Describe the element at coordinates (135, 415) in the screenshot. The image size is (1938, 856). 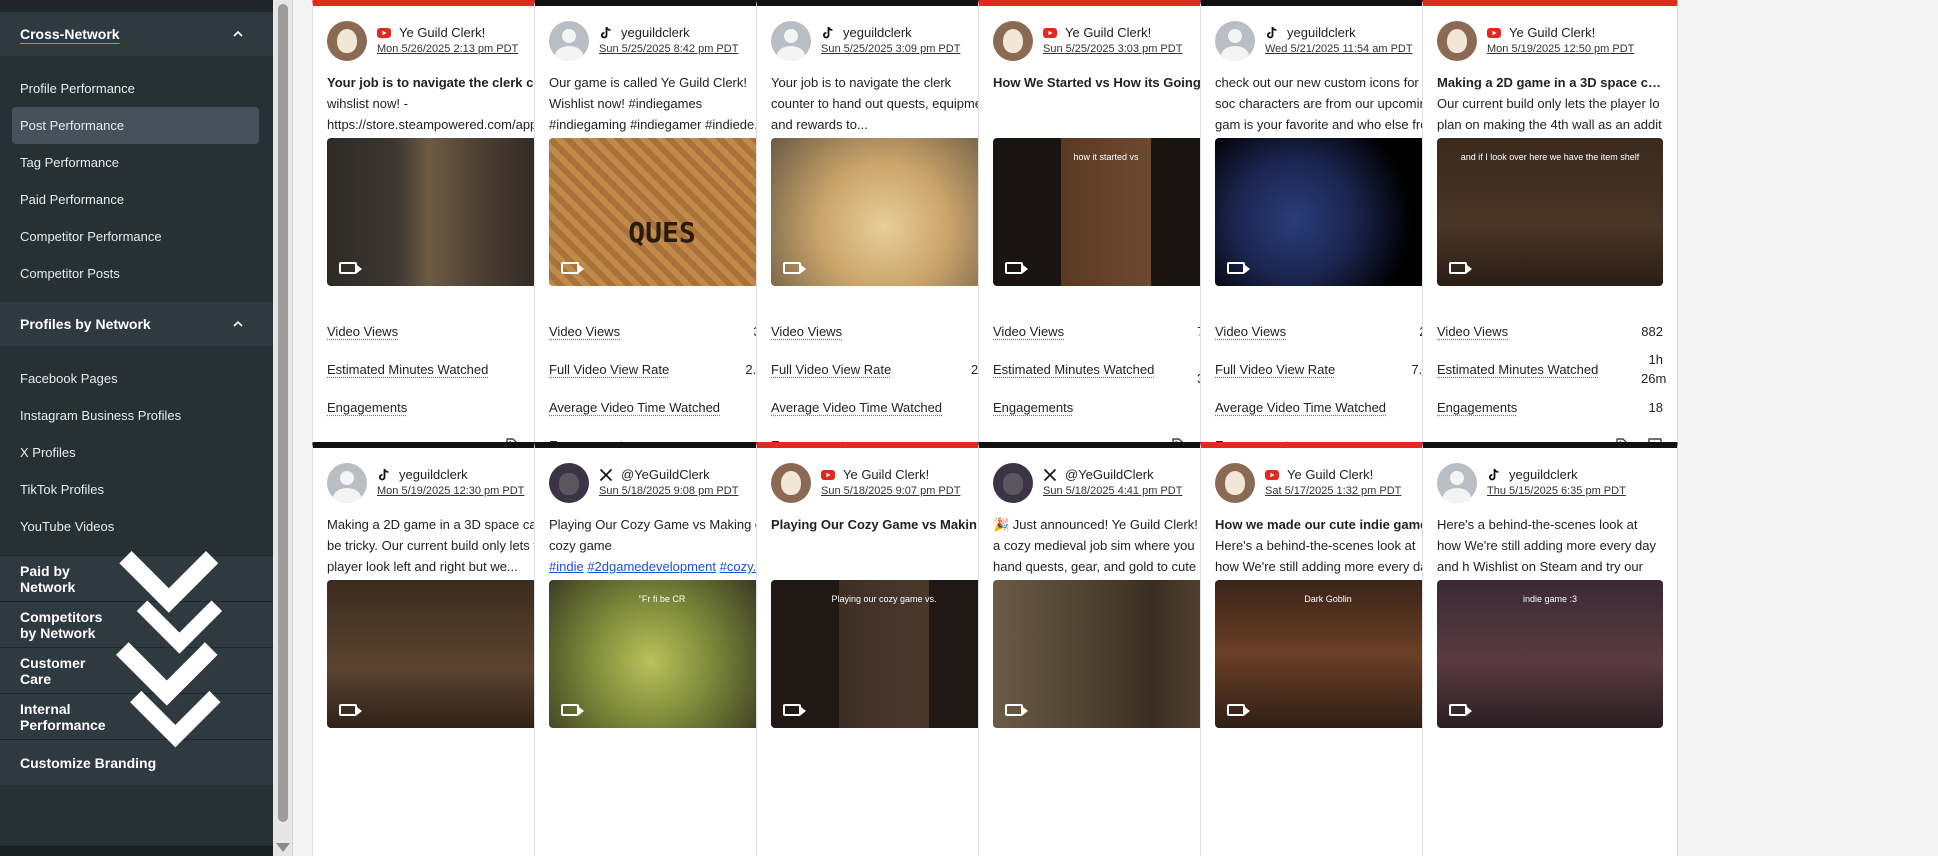
I see `sidebar-item-instagram-business: Instagram Business Profiles` at that location.